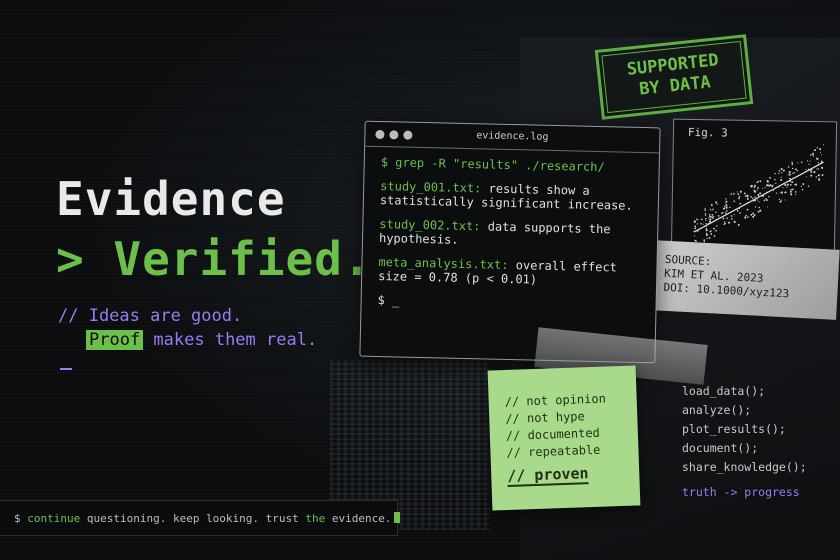 This screenshot has height=560, width=840. What do you see at coordinates (66, 369) in the screenshot?
I see `cursor-underscore` at bounding box center [66, 369].